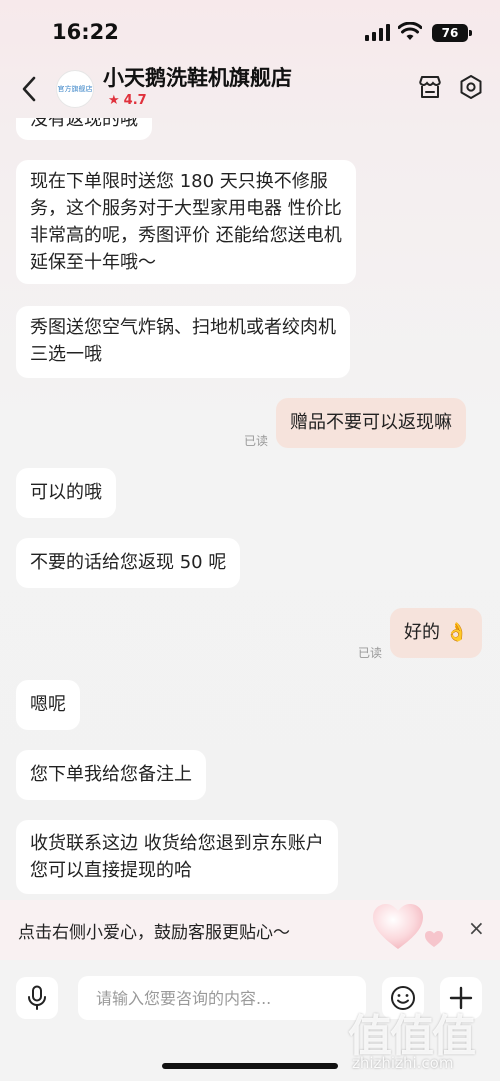  I want to click on chat-header: 官方旗舰店 小天鹅洗鞋机旗舰店 ★ 4.7, so click(250, 90).